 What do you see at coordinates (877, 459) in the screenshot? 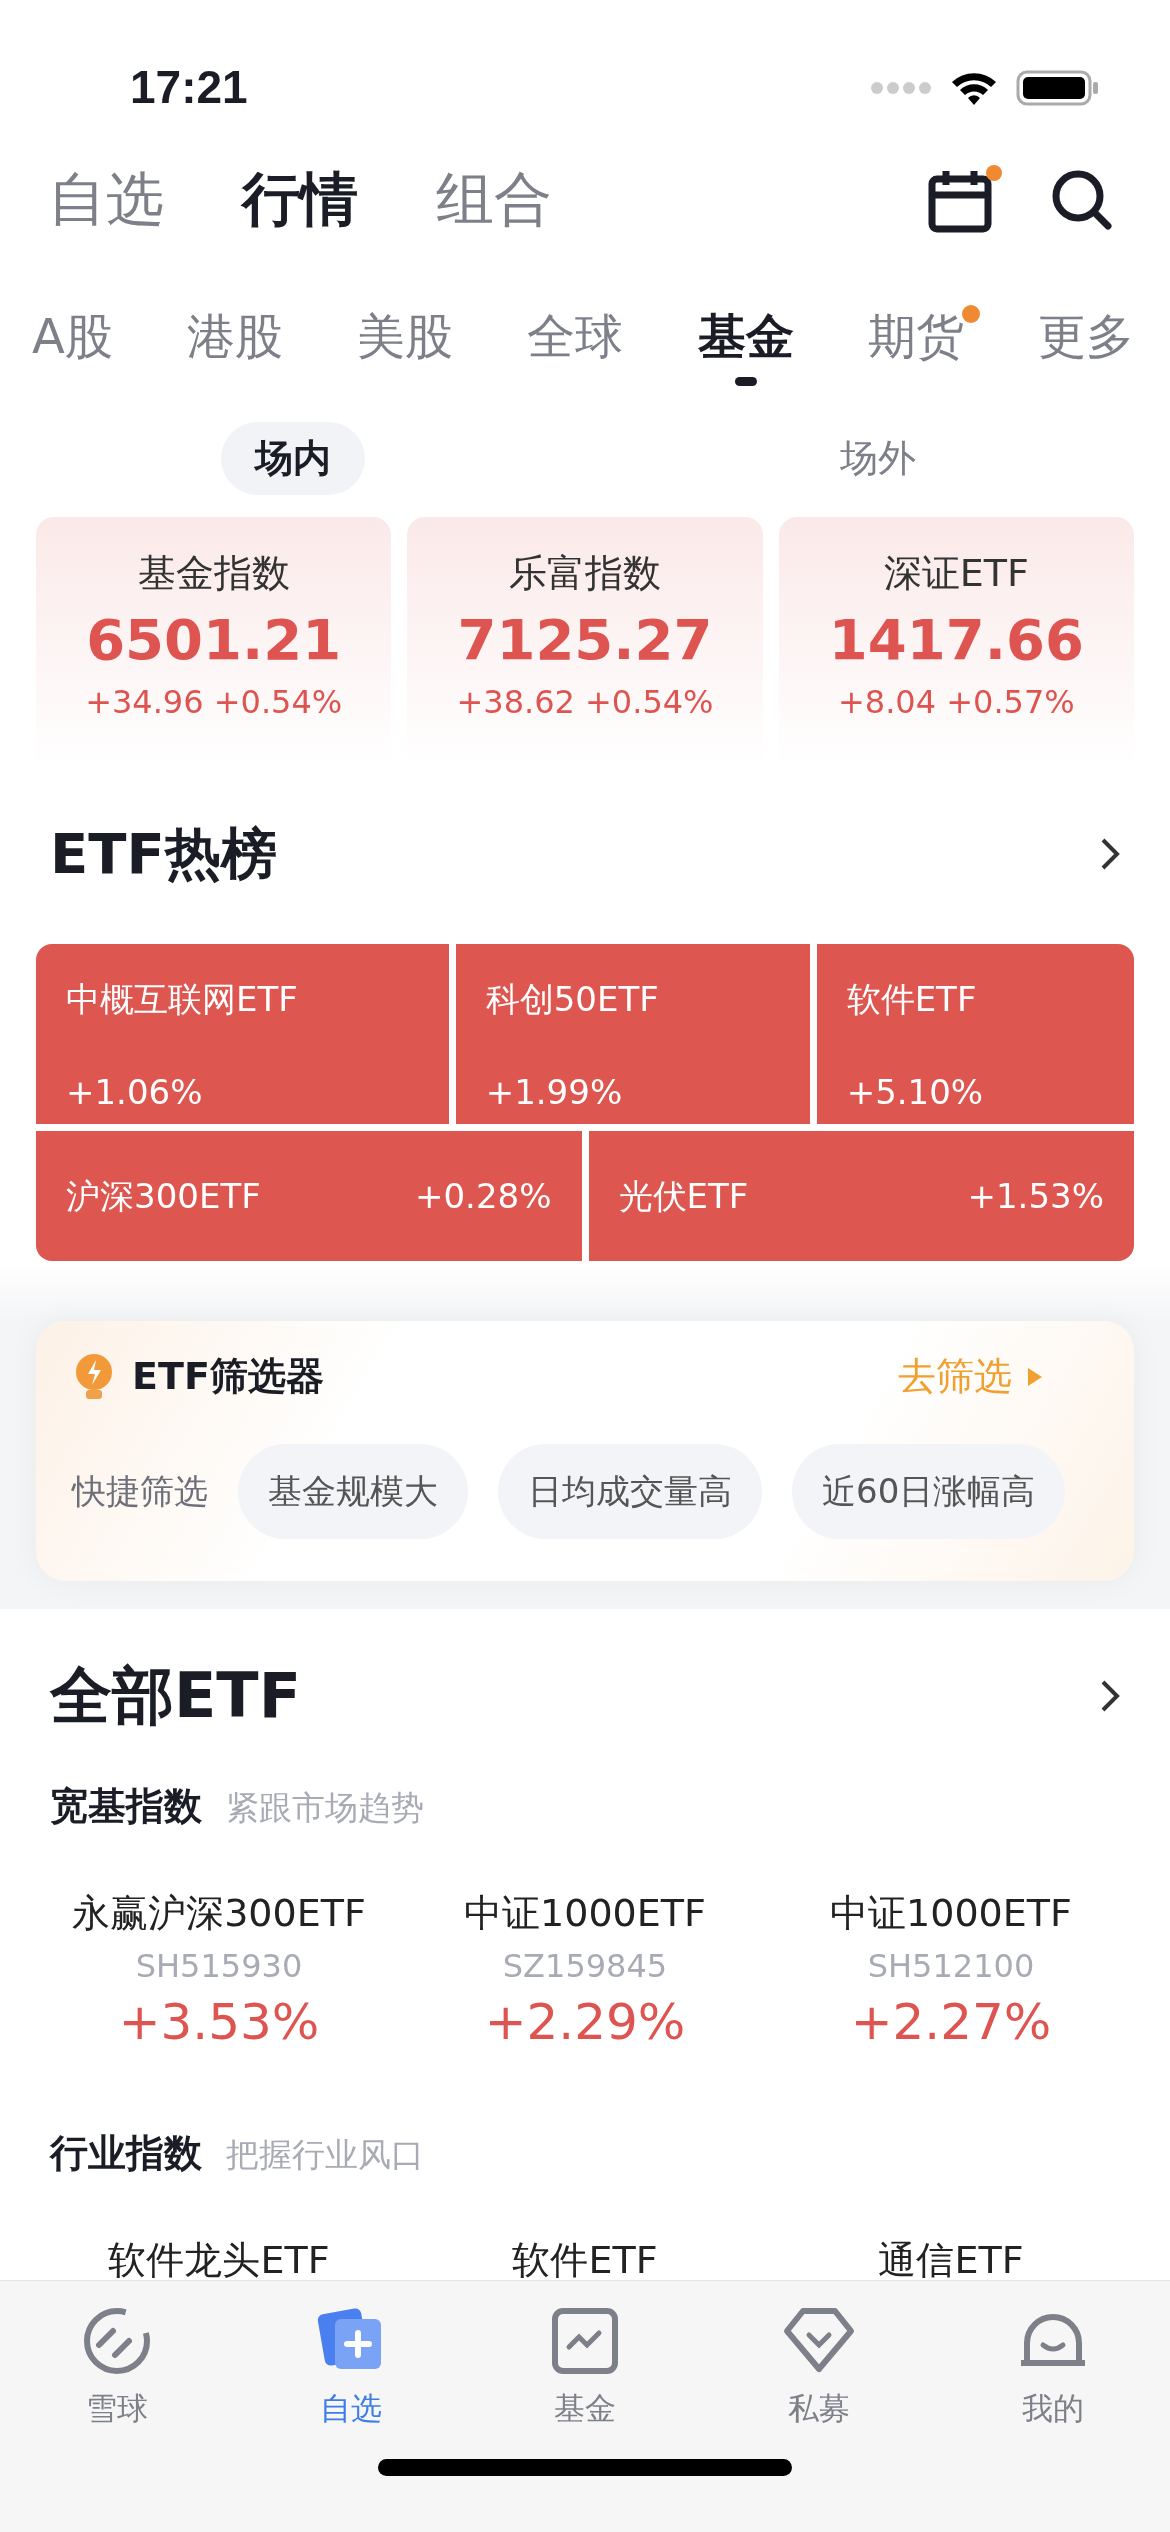
I see `segment-tab: 场外` at bounding box center [877, 459].